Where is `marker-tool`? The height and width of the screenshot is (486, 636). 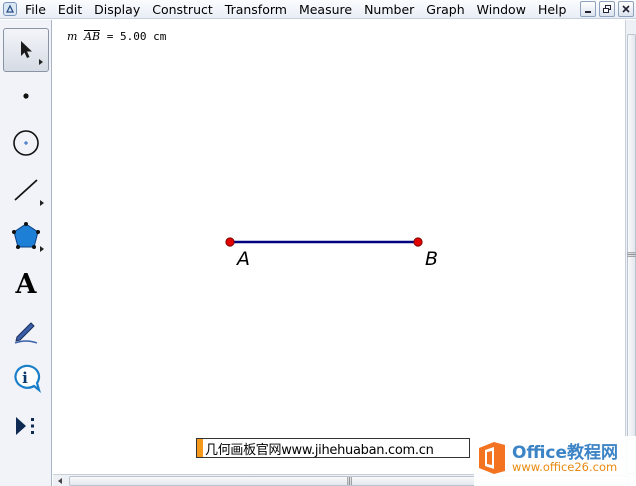 marker-tool is located at coordinates (26, 331).